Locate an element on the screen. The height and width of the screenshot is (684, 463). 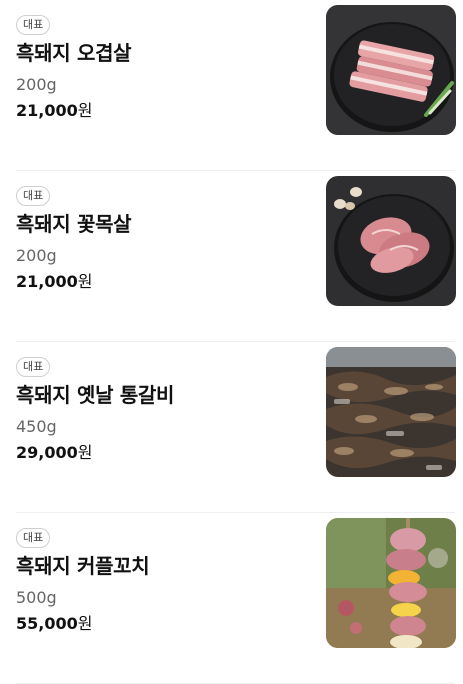
menu-item-info: 대표 흑돼지 커플꼬치 500g 55,000원 is located at coordinates (161, 580).